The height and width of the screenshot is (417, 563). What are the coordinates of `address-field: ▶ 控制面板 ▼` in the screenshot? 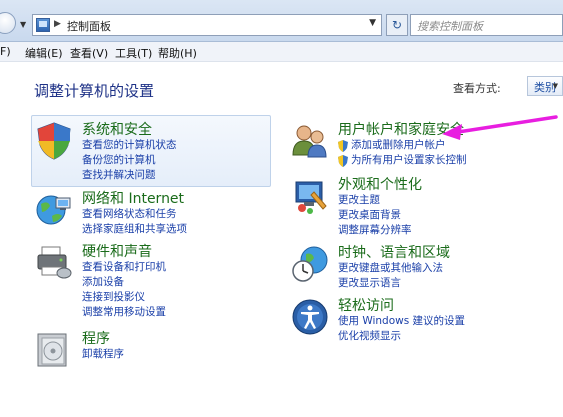 It's located at (207, 25).